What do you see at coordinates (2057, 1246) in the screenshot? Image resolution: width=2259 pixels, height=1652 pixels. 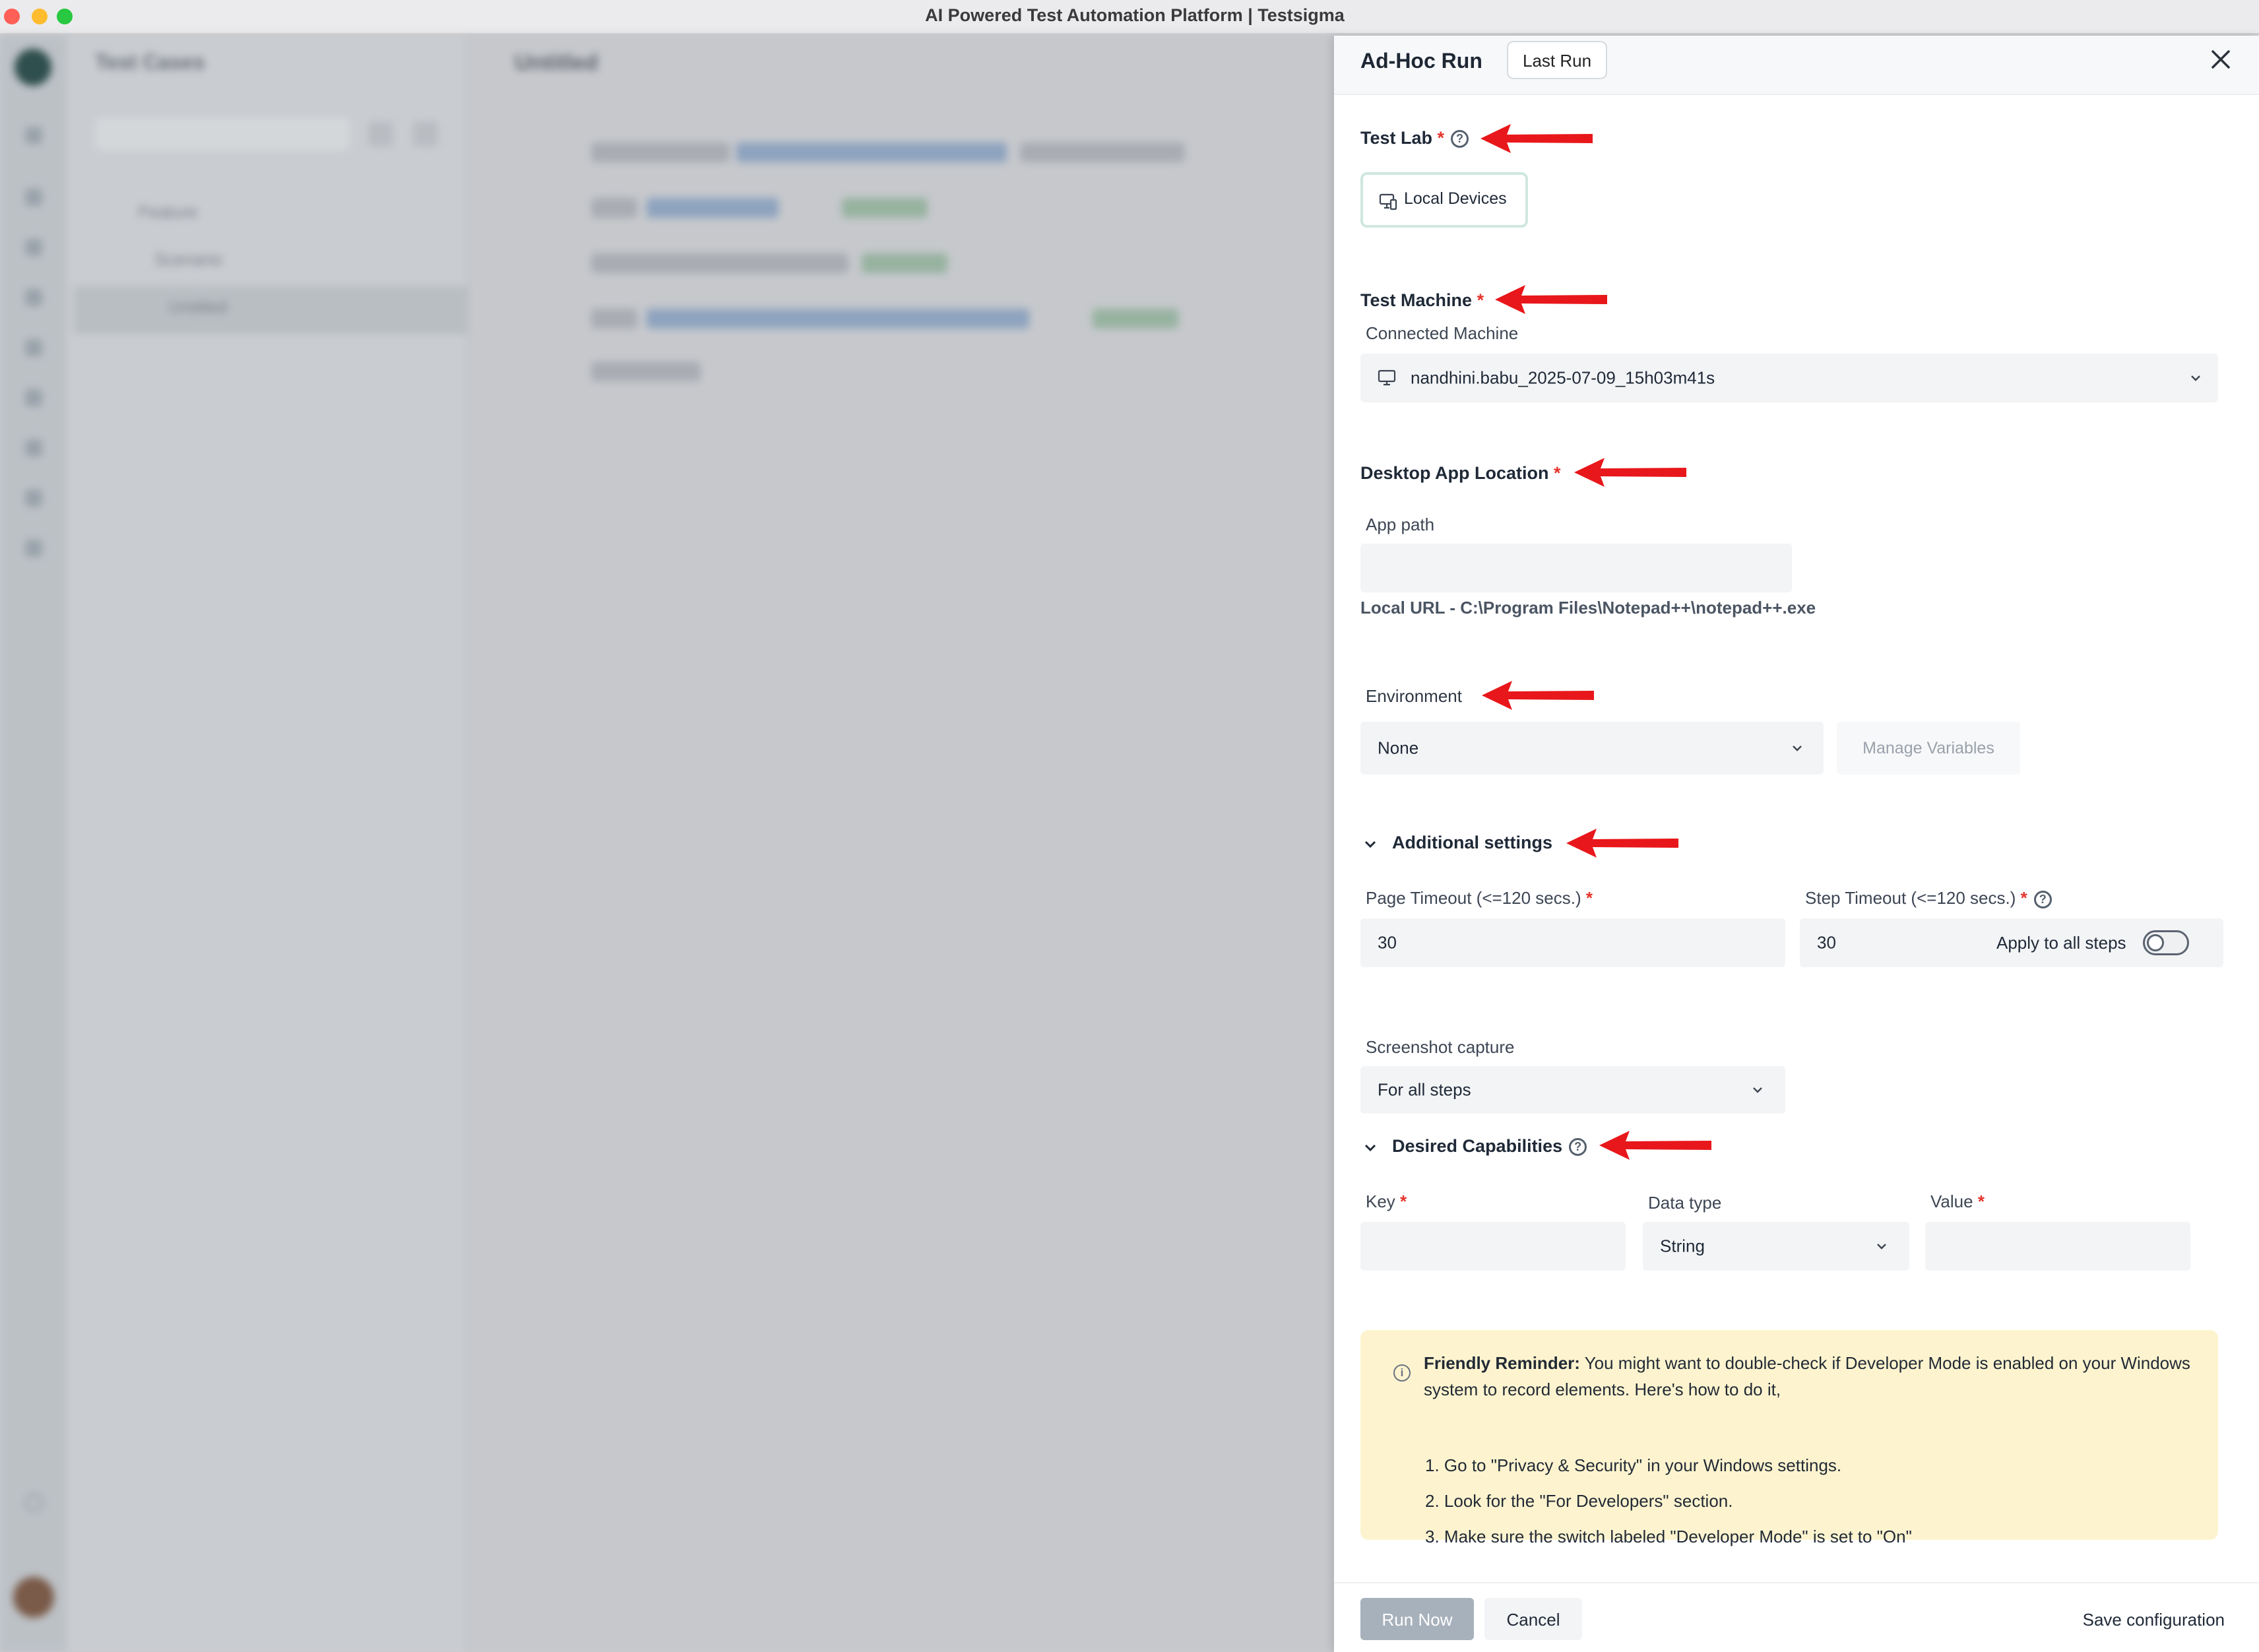 I see `value-input` at bounding box center [2057, 1246].